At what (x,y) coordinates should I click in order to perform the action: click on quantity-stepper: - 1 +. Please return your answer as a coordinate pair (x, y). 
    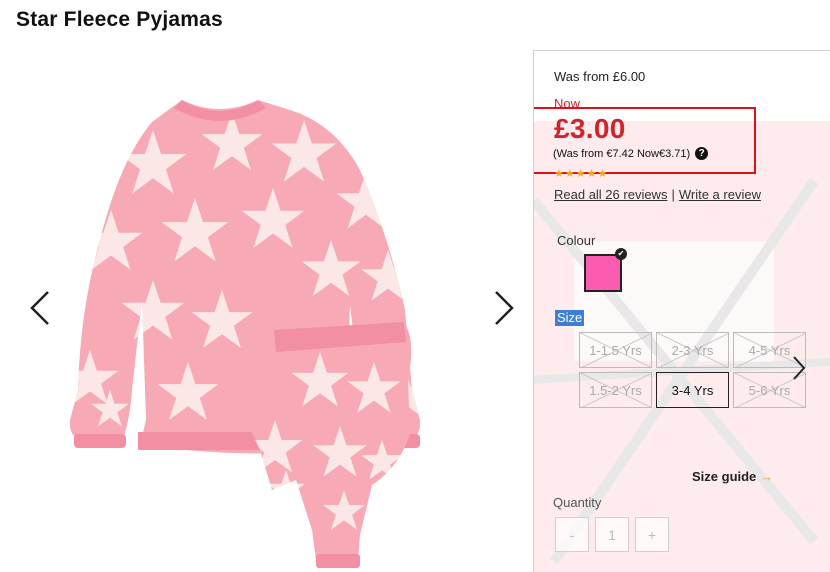
    Looking at the image, I should click on (612, 534).